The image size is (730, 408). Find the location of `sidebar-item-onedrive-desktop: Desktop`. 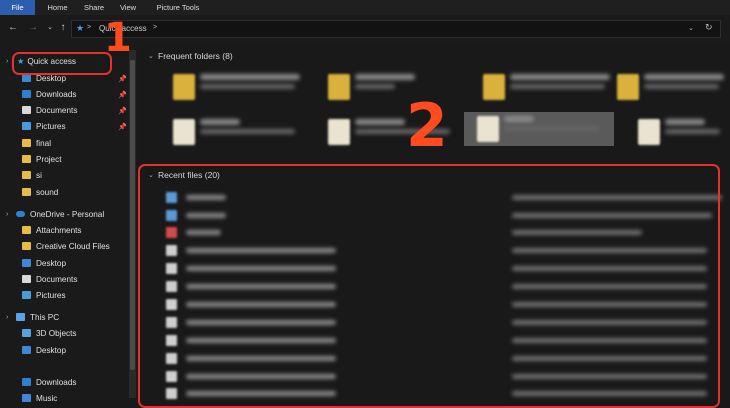

sidebar-item-onedrive-desktop: Desktop is located at coordinates (44, 264).